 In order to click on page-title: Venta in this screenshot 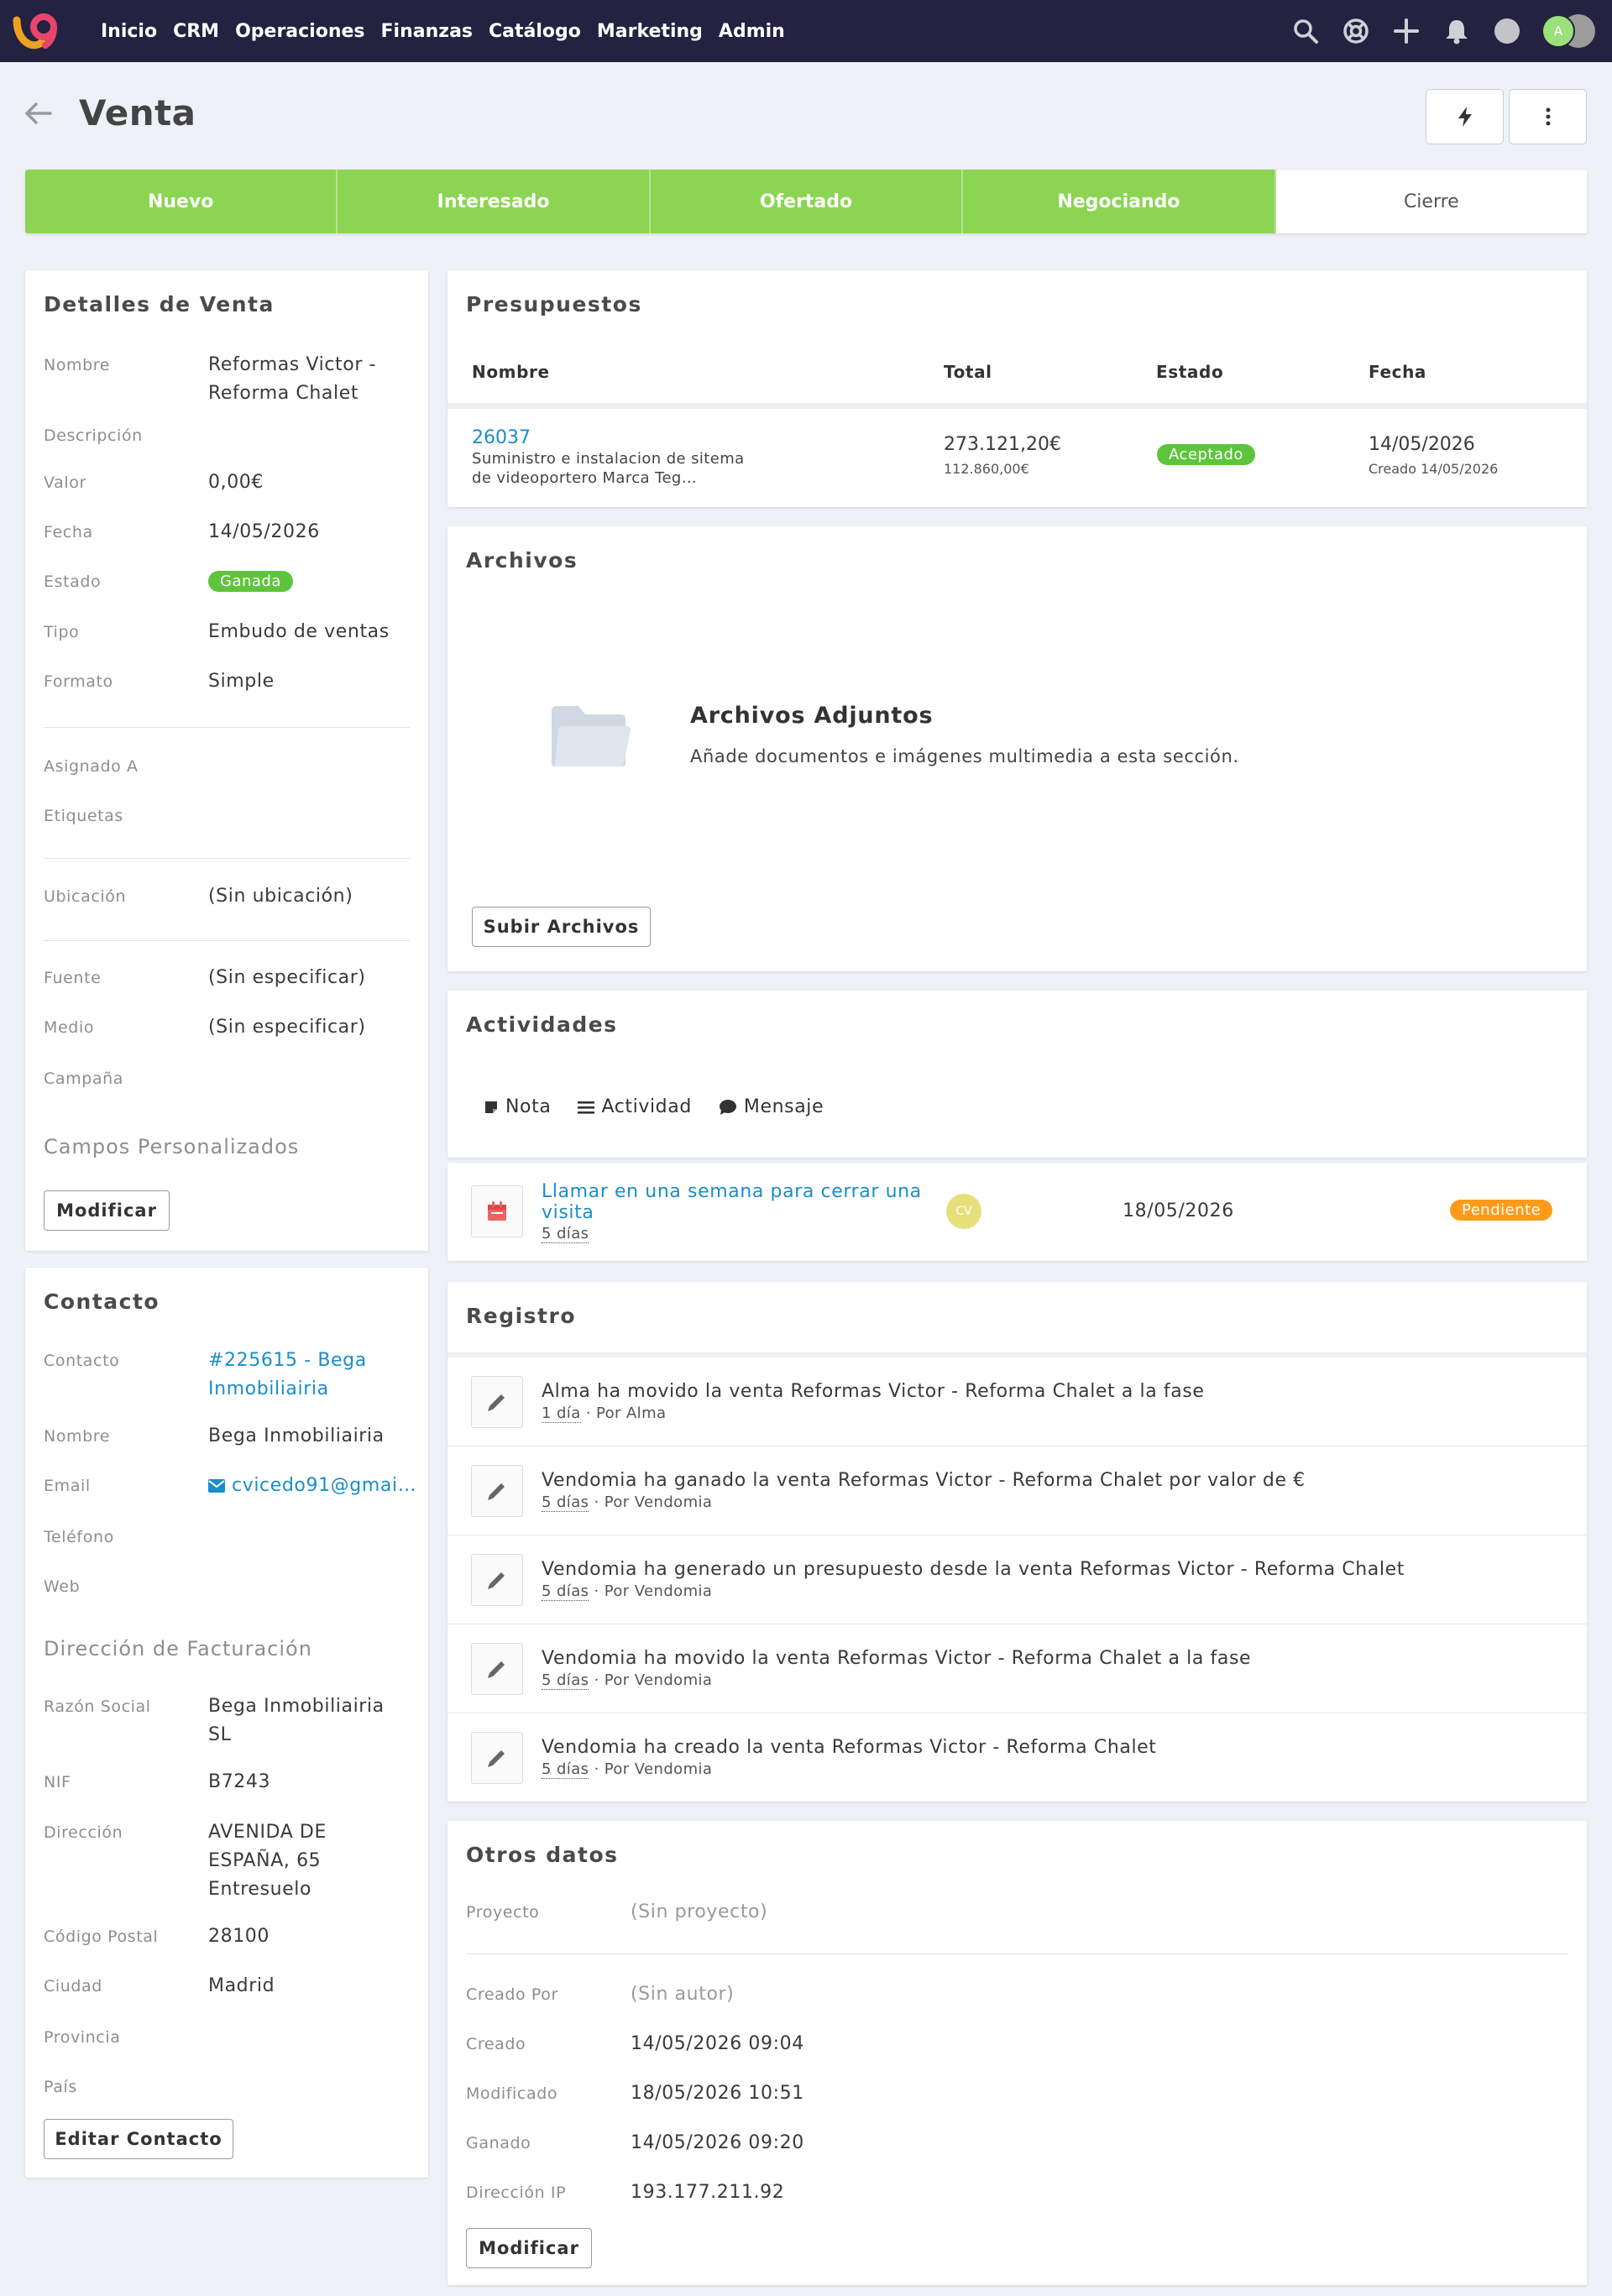, I will do `click(137, 112)`.